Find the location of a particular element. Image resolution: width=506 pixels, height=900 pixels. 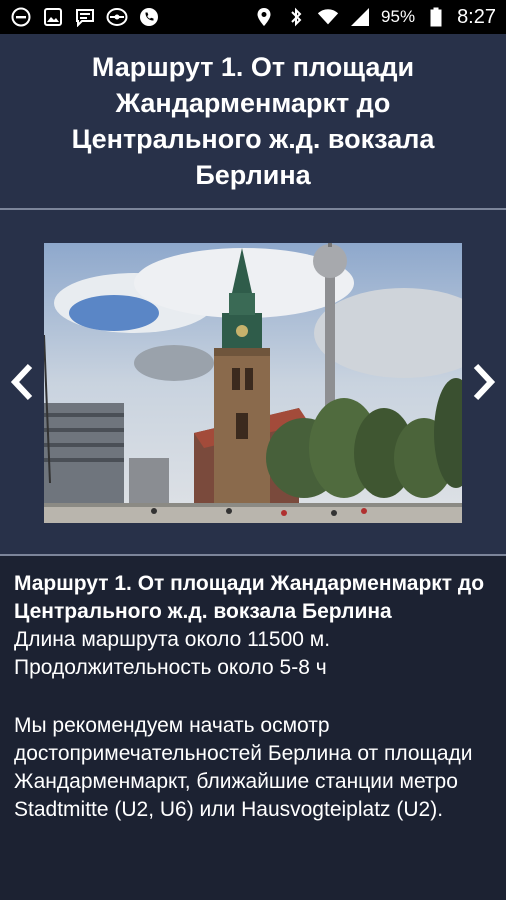

chevron-left-icon is located at coordinates (21, 382).